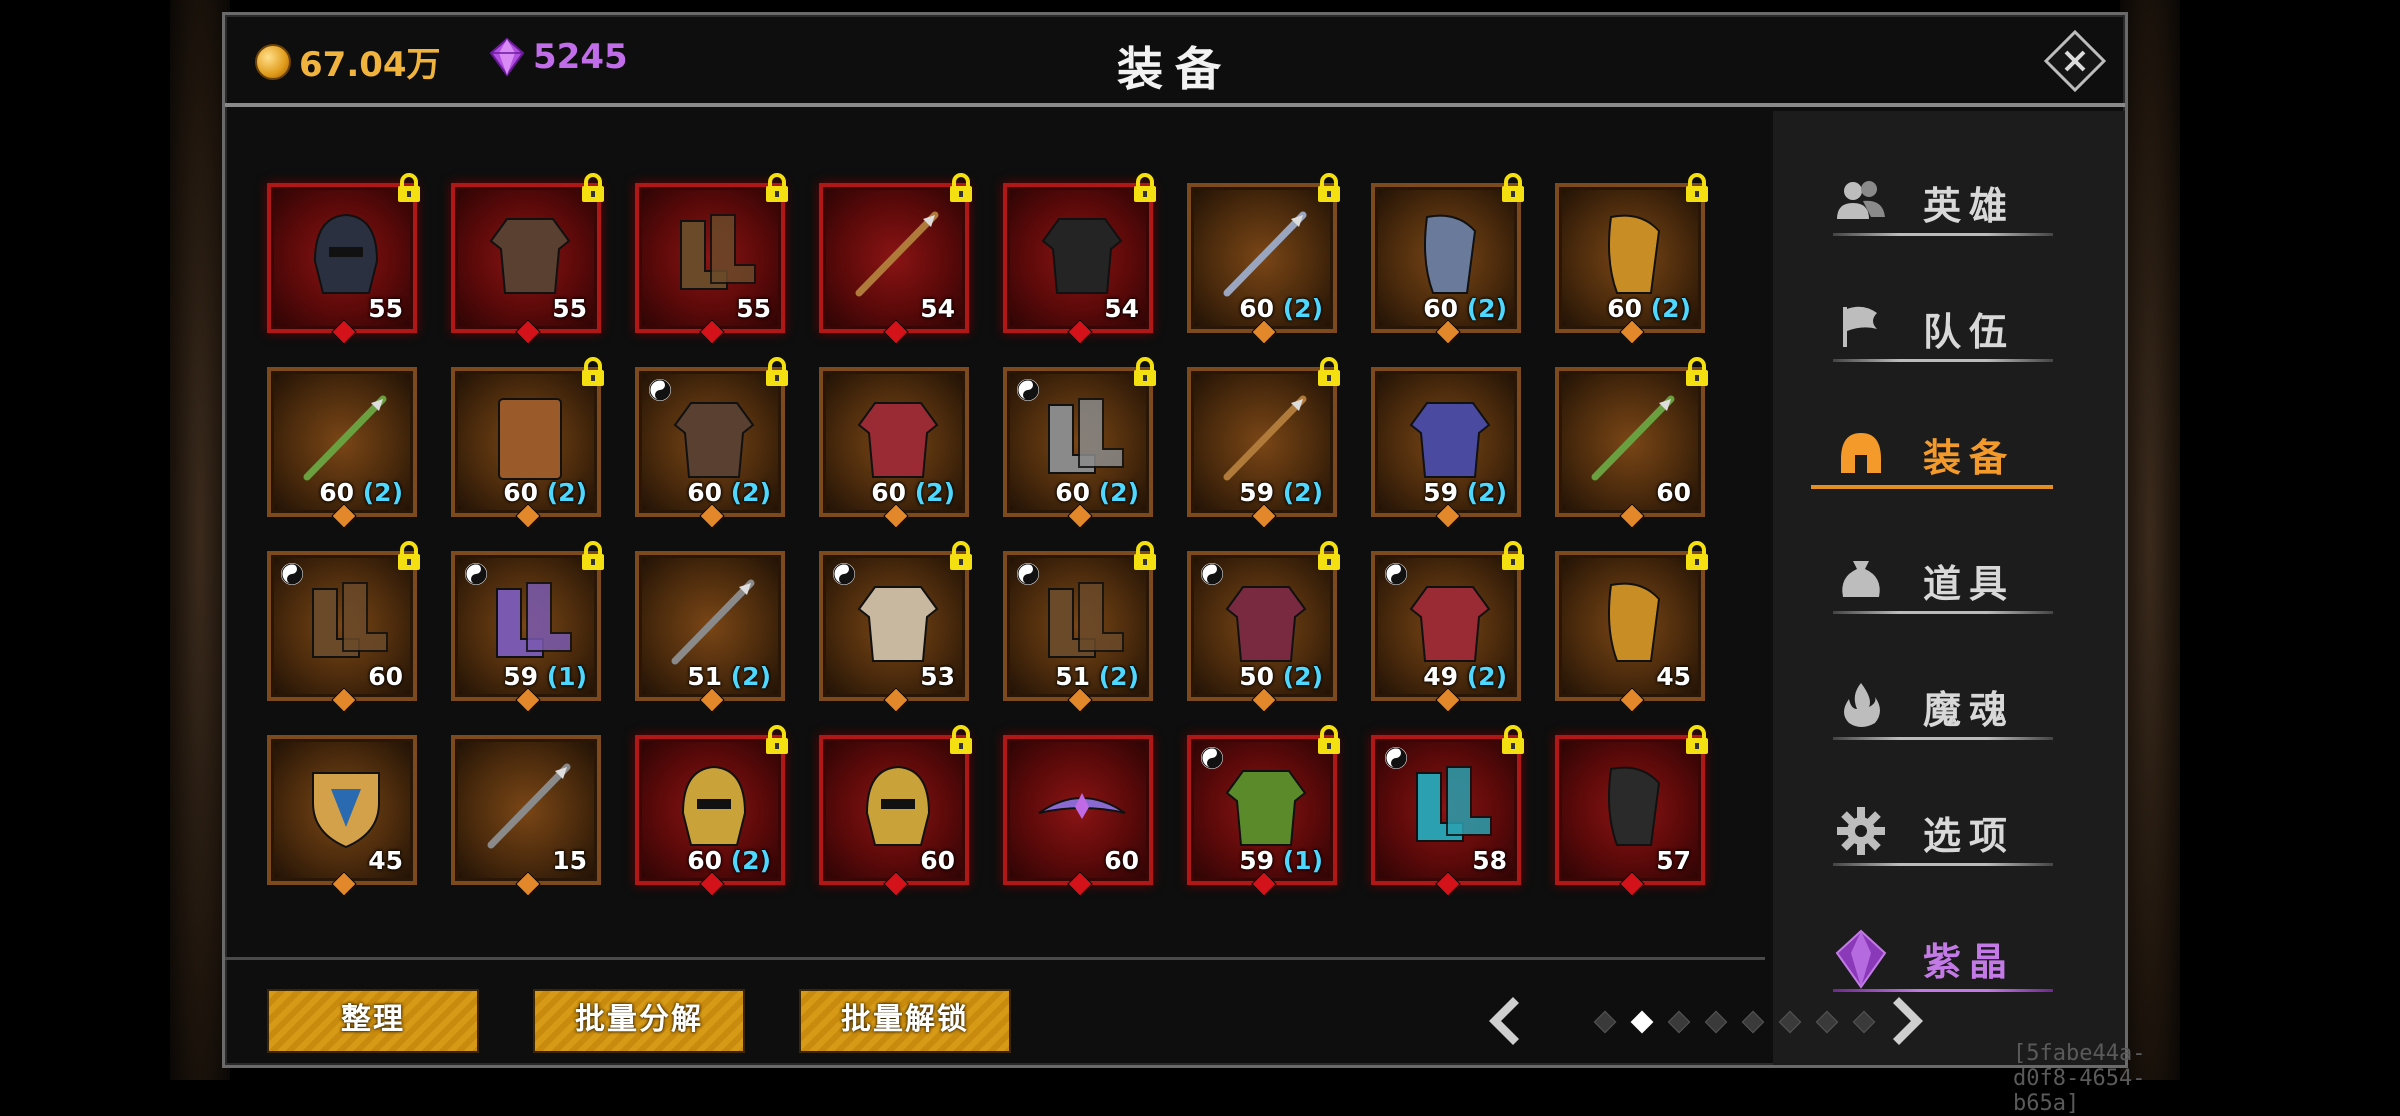 This screenshot has height=1116, width=2400. Describe the element at coordinates (373, 1021) in the screenshot. I see `sort-button: 整理` at that location.